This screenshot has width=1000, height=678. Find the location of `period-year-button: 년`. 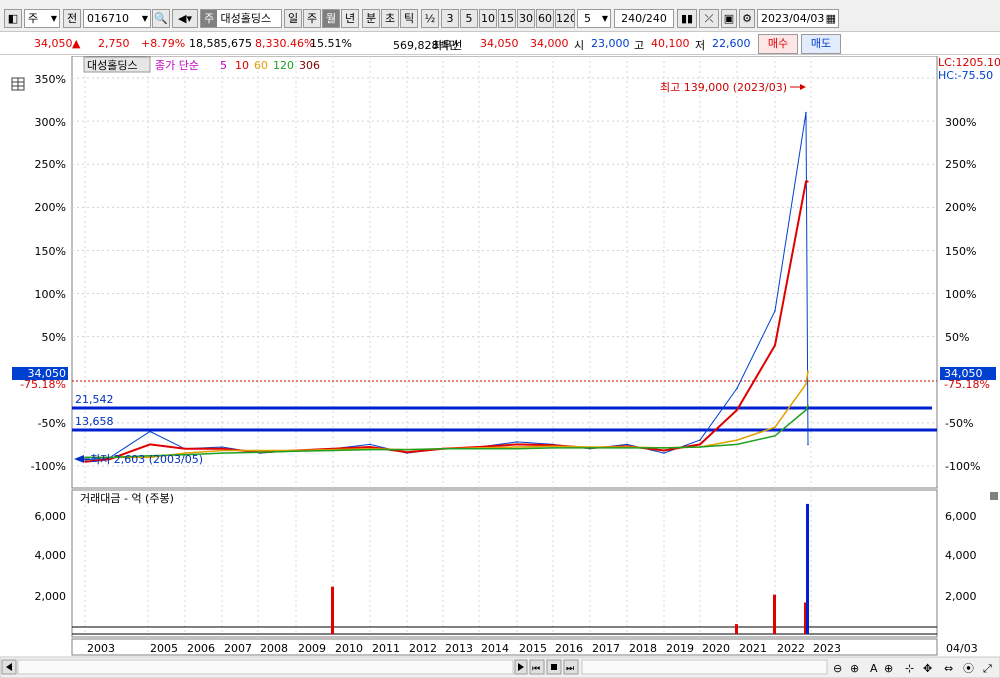

period-year-button: 년 is located at coordinates (350, 18).